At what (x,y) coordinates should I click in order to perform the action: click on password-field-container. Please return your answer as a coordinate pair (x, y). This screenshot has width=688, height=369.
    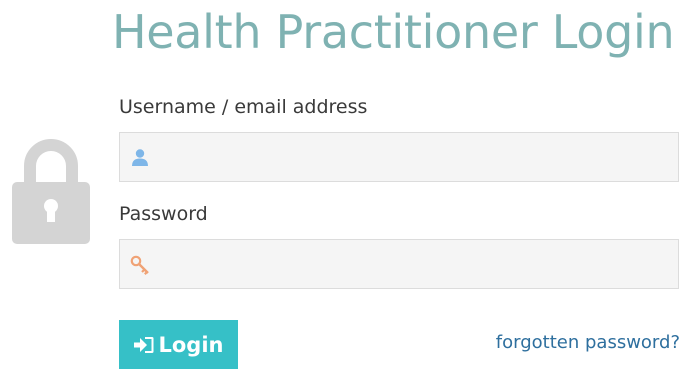
    Looking at the image, I should click on (399, 264).